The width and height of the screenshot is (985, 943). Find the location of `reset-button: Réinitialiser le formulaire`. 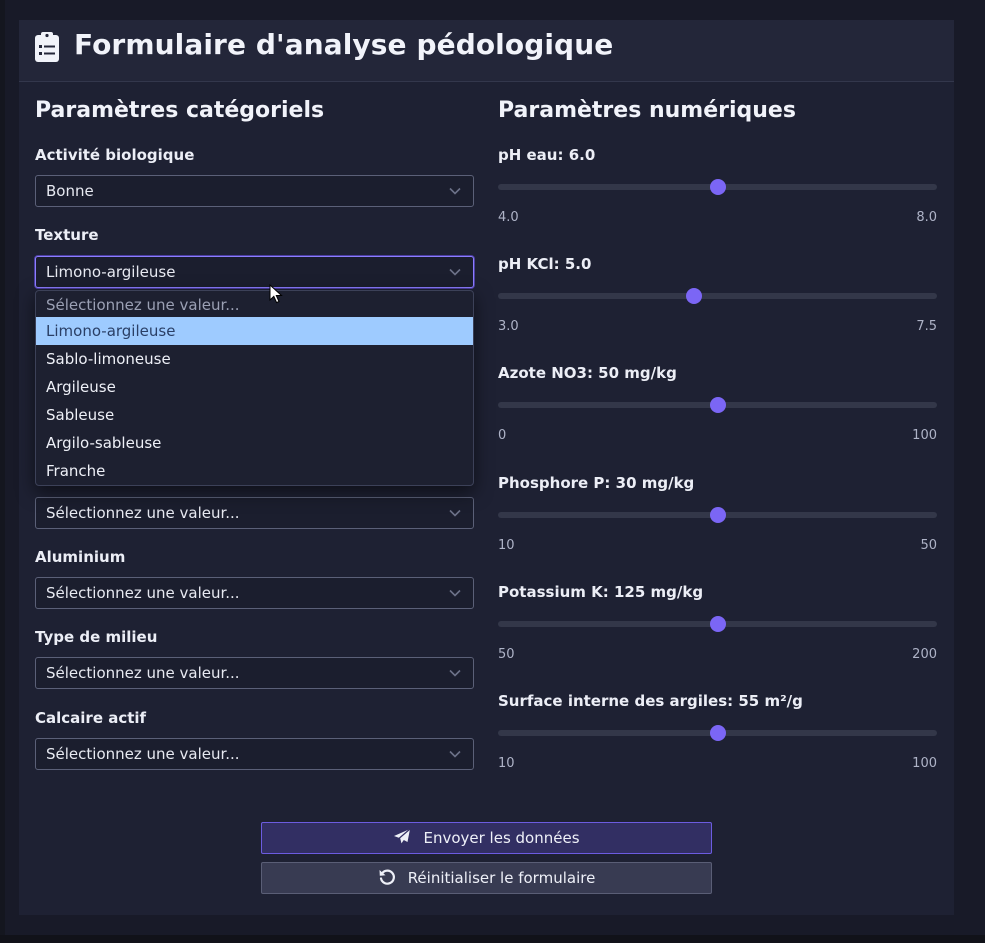

reset-button: Réinitialiser le formulaire is located at coordinates (486, 878).